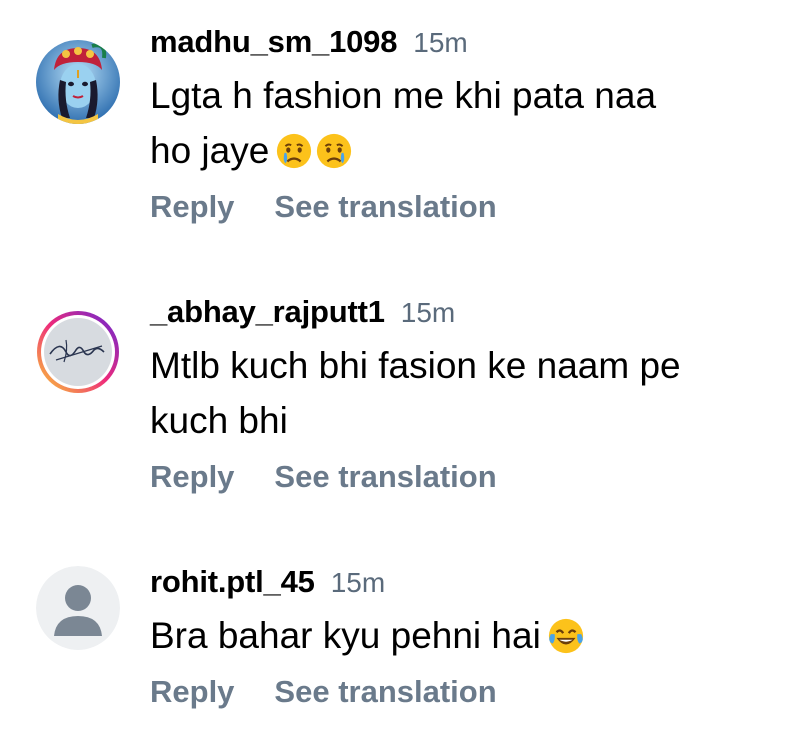 The height and width of the screenshot is (752, 800). What do you see at coordinates (273, 42) in the screenshot?
I see `comment-username: madhu_sm_1098` at bounding box center [273, 42].